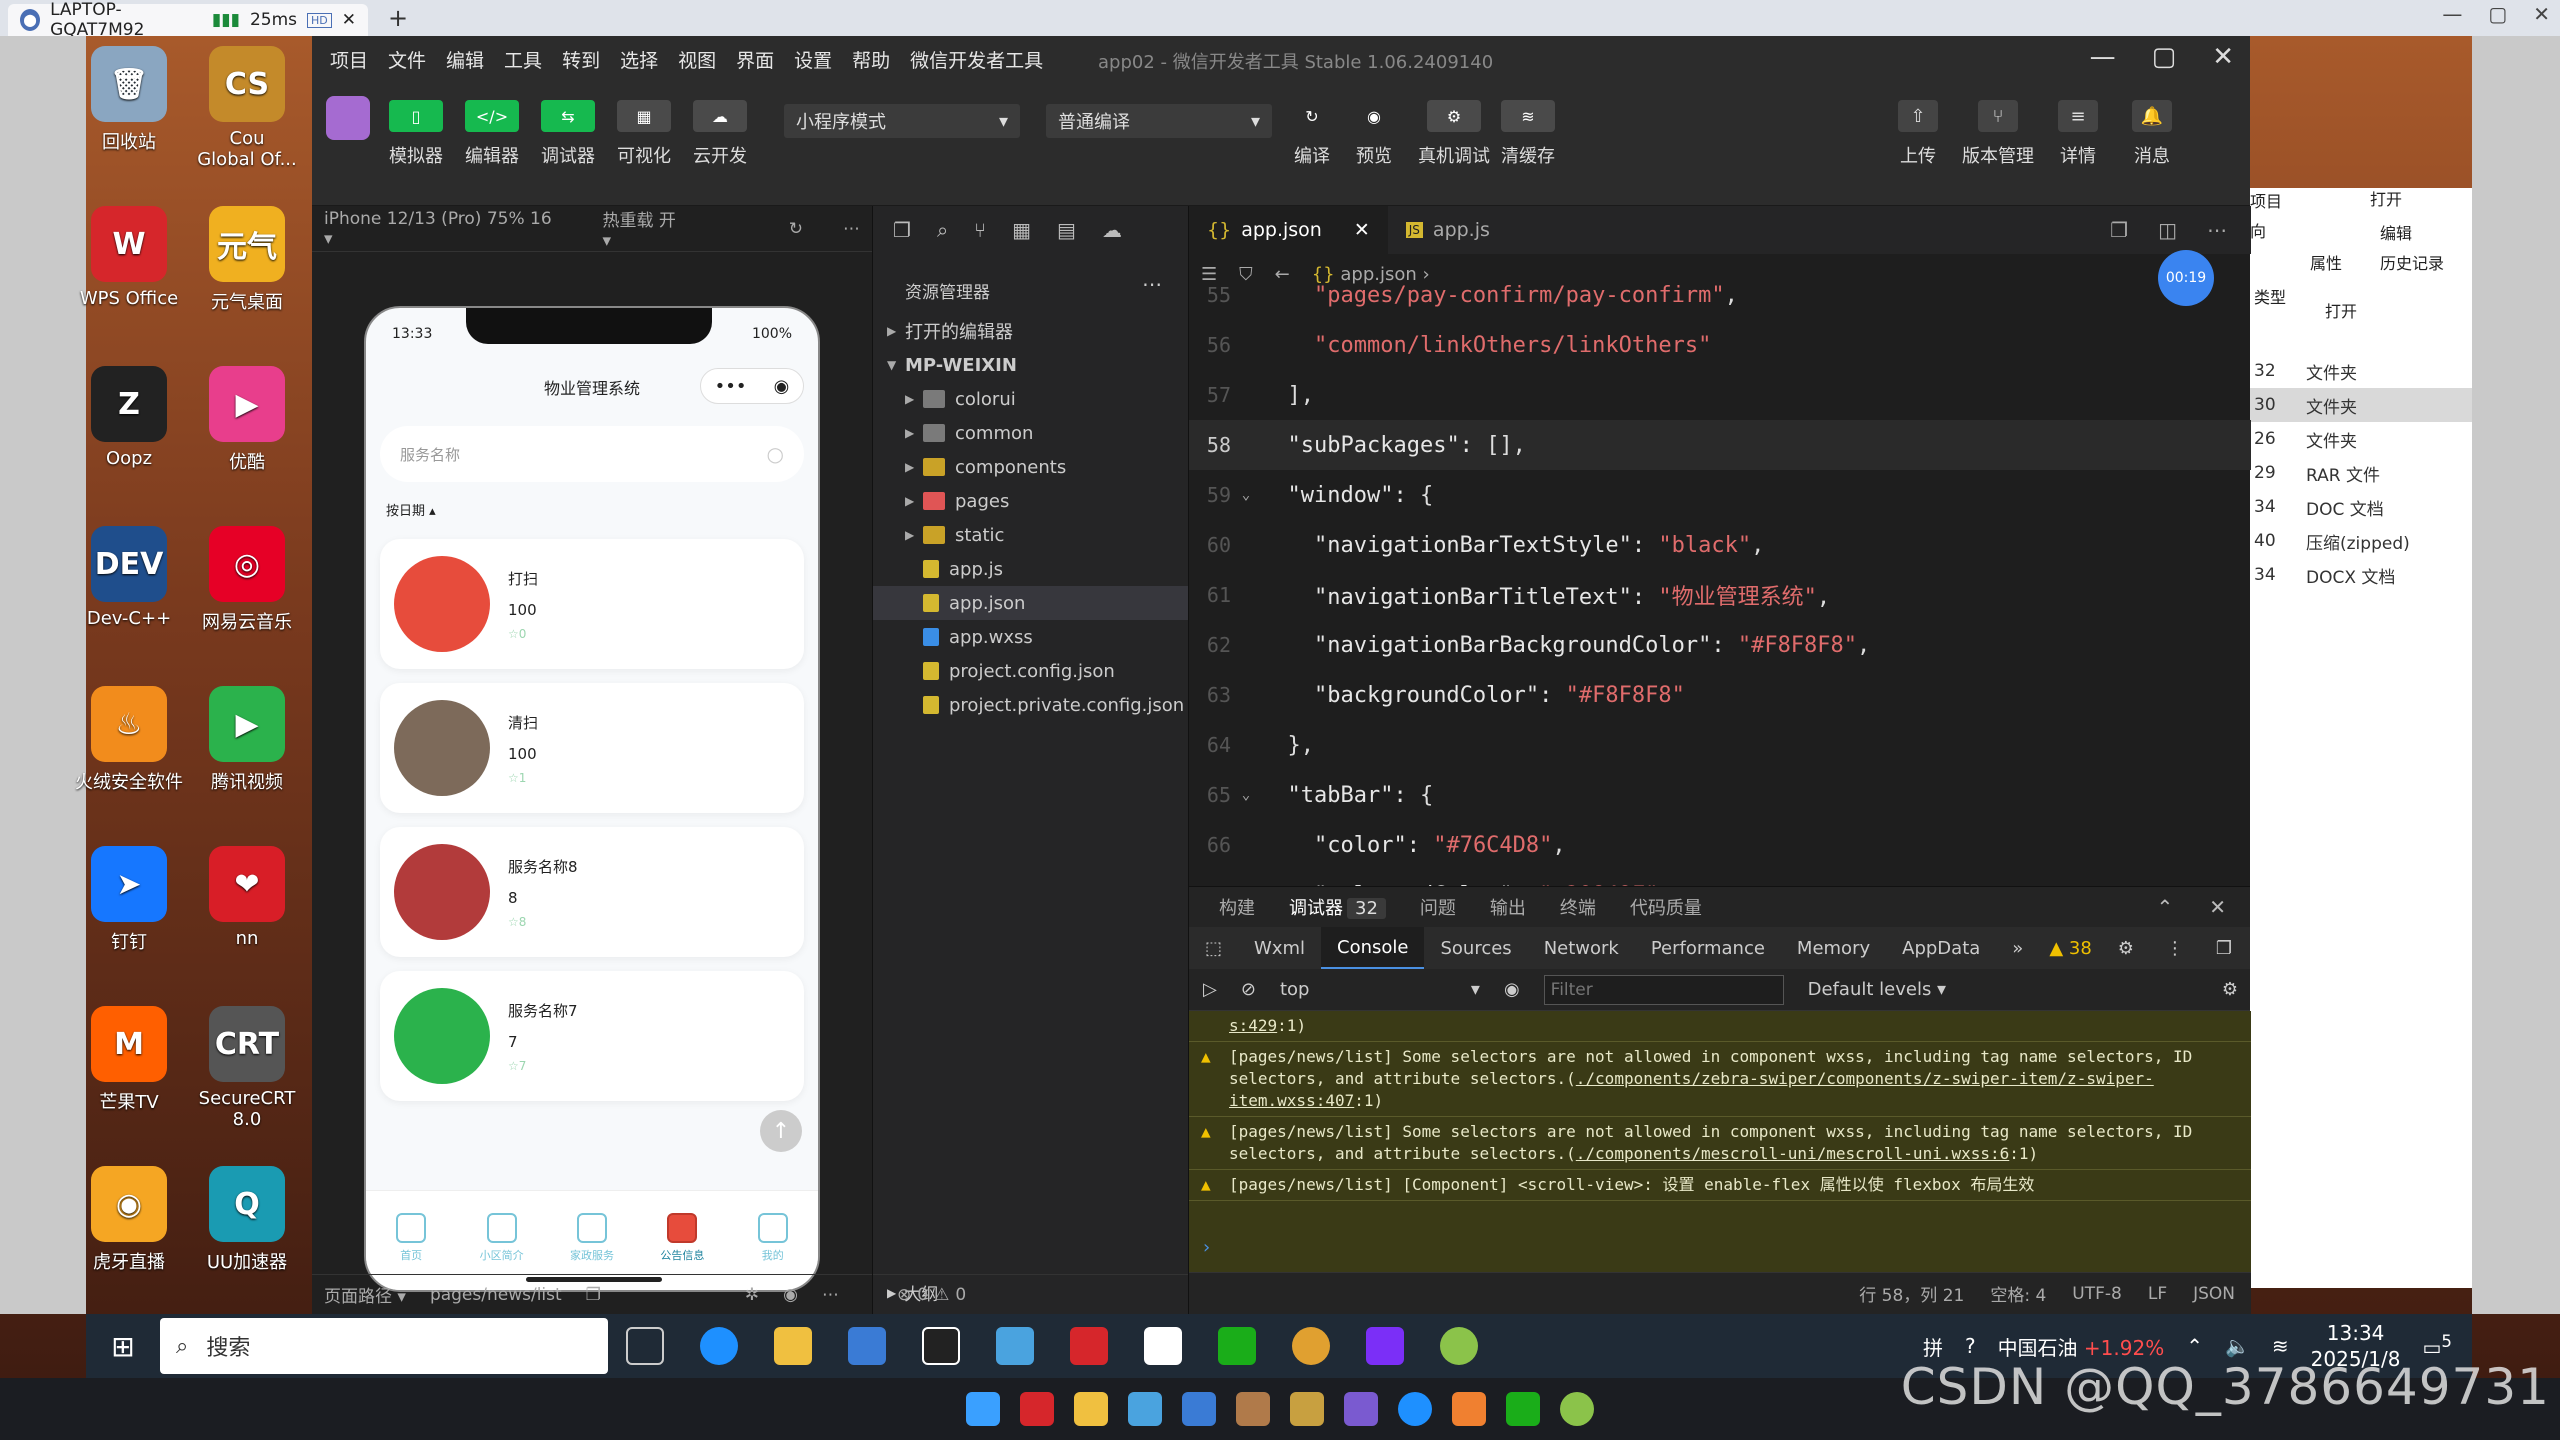 This screenshot has height=1440, width=2560. What do you see at coordinates (1031, 501) in the screenshot?
I see `tree-folder: ▶ pages` at bounding box center [1031, 501].